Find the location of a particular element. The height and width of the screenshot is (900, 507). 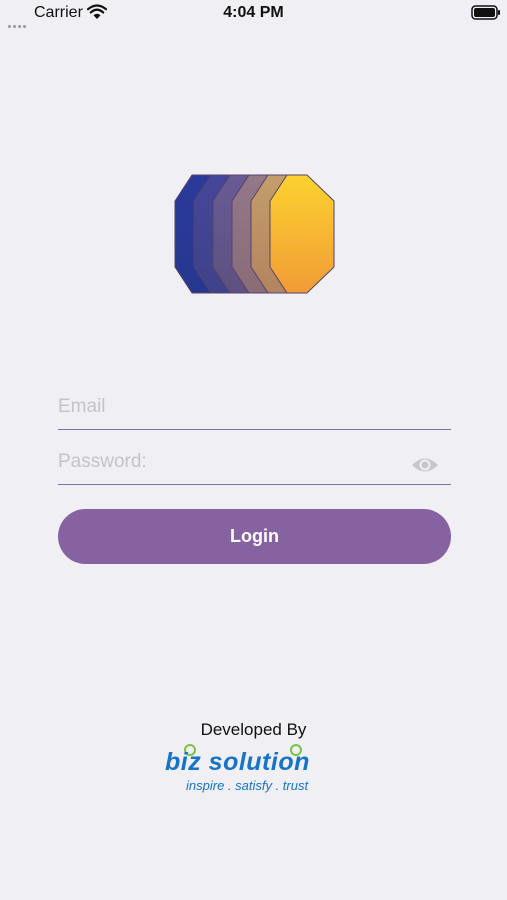

brand-logo: biz solution inspire . satisfy . trust is located at coordinates (254, 770).